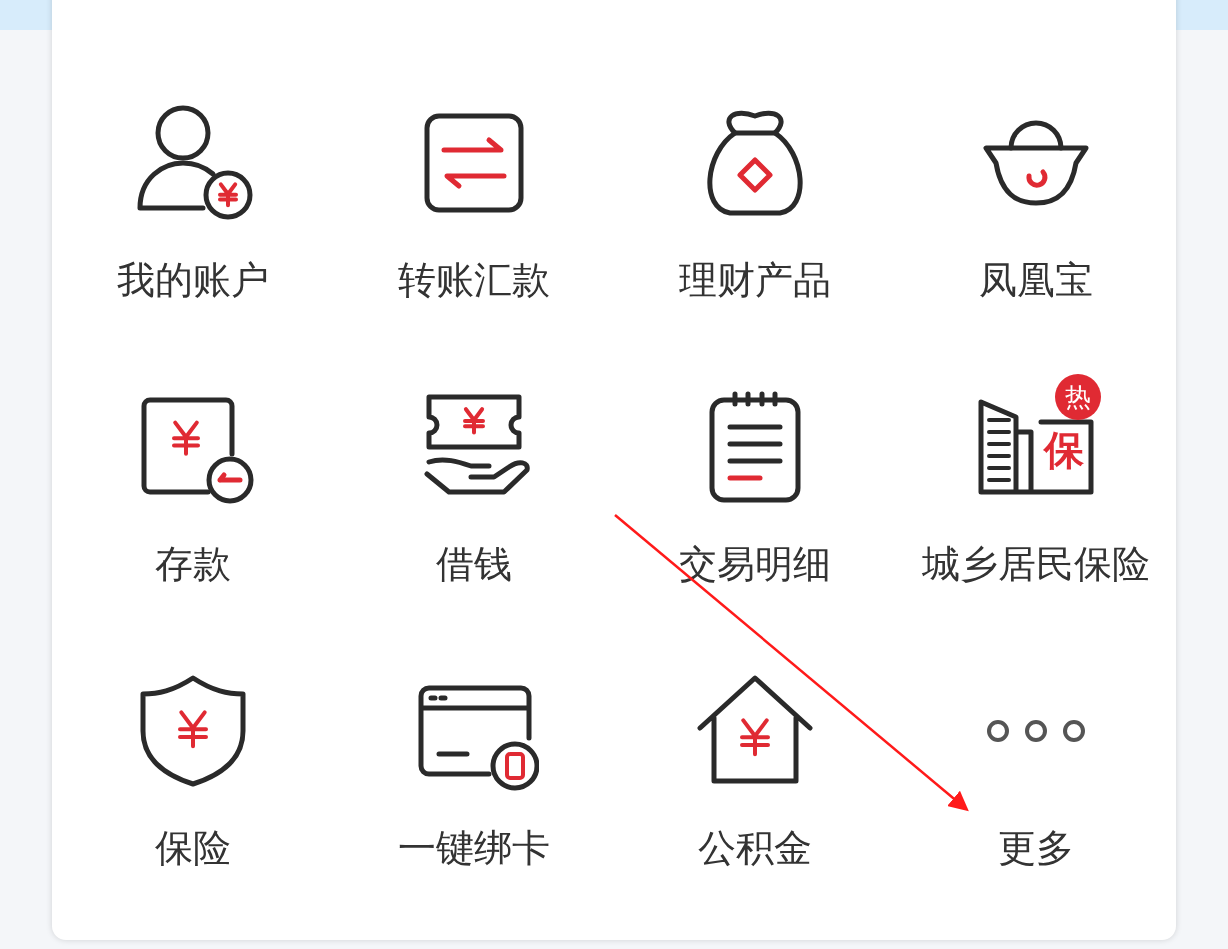 The image size is (1228, 949). I want to click on menu-item-label: 凤凰宝, so click(1035, 280).